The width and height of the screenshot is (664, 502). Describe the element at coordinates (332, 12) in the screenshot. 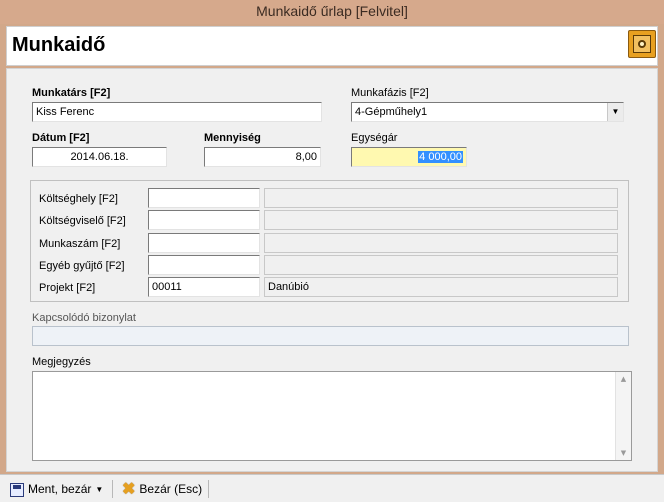

I see `window-title: Munkaidő űrlap [Felvitel]` at that location.